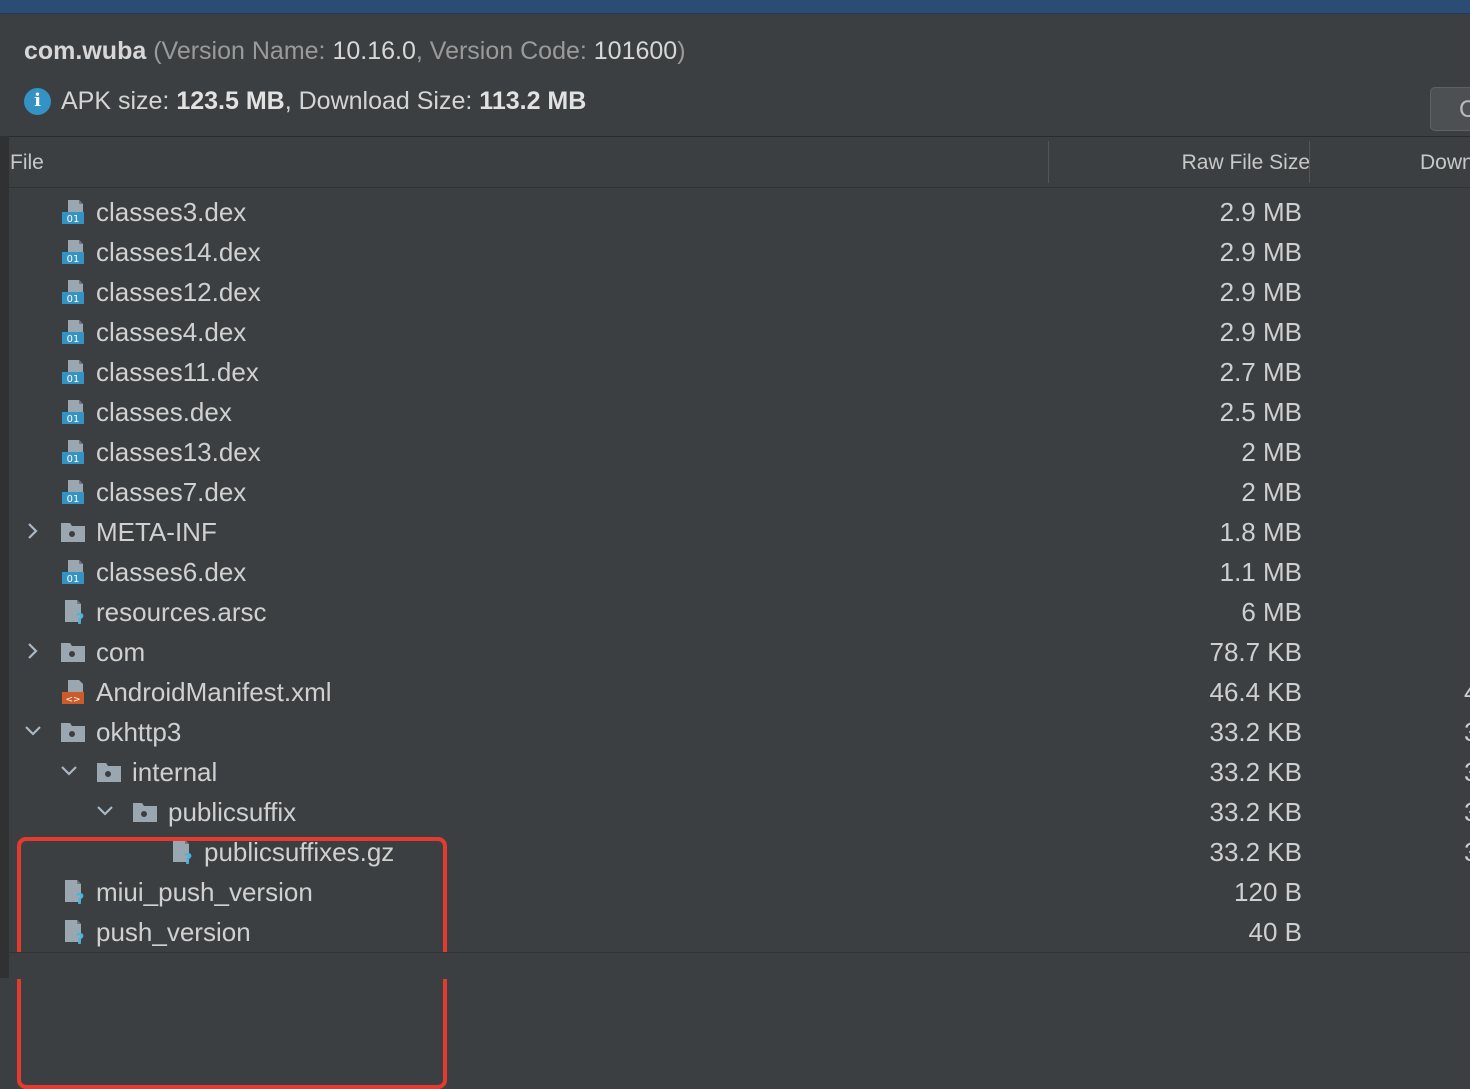  Describe the element at coordinates (1260, 572) in the screenshot. I see `raw-file-size: 1.1 MB` at that location.